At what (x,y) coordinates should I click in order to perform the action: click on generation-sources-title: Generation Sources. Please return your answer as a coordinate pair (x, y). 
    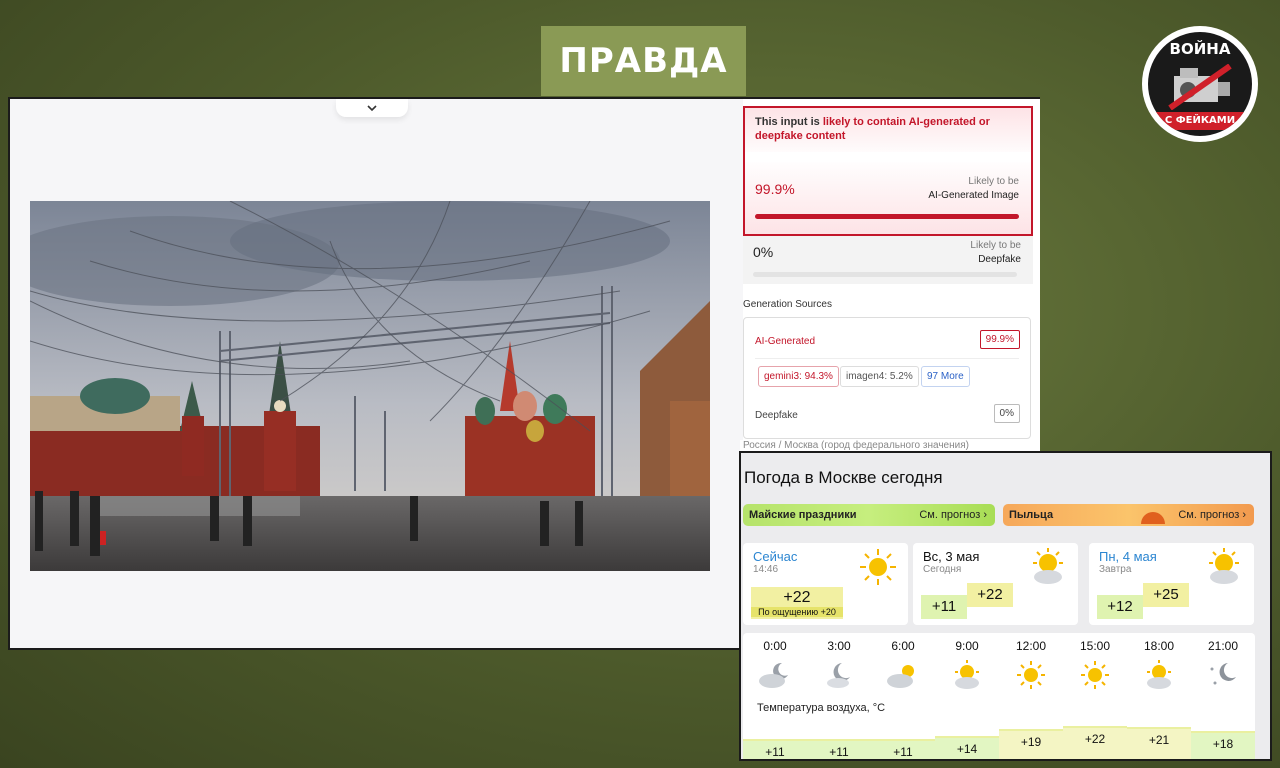
    Looking at the image, I should click on (787, 304).